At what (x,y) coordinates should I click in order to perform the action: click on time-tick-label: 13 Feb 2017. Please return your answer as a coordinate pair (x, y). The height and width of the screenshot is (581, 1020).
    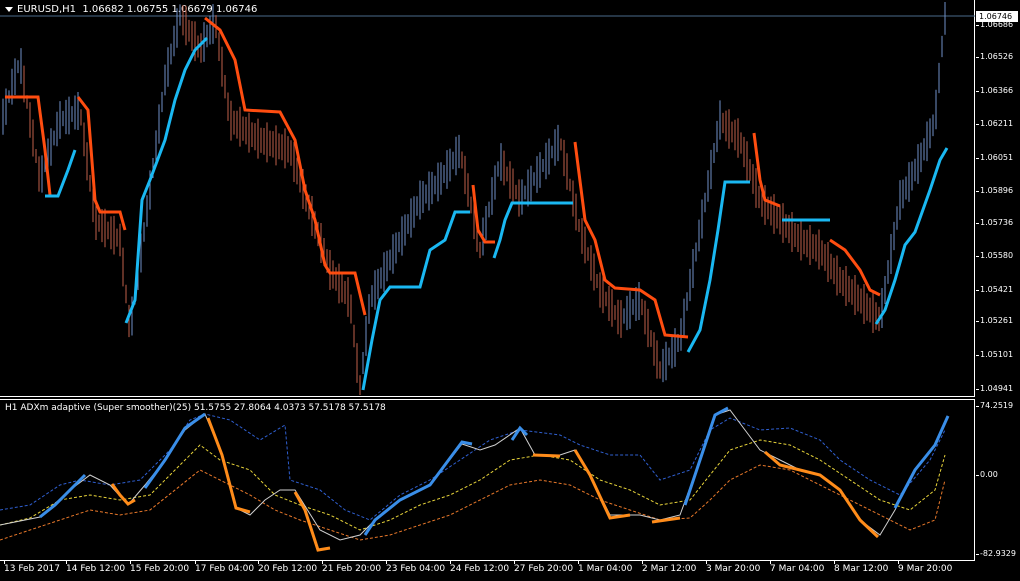
    Looking at the image, I should click on (32, 567).